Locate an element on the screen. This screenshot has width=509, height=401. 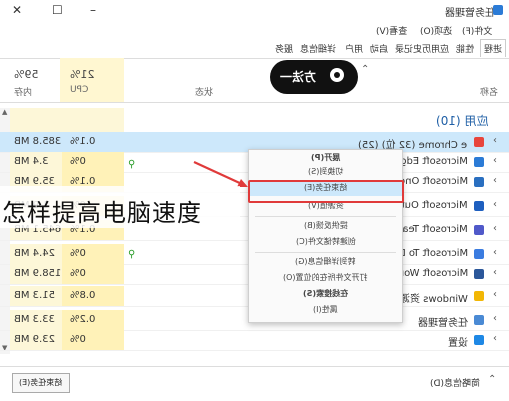
column-header: 59% 内存 21% CPU 状态 名称 ⌃ 方法一 is located at coordinates (254, 80).